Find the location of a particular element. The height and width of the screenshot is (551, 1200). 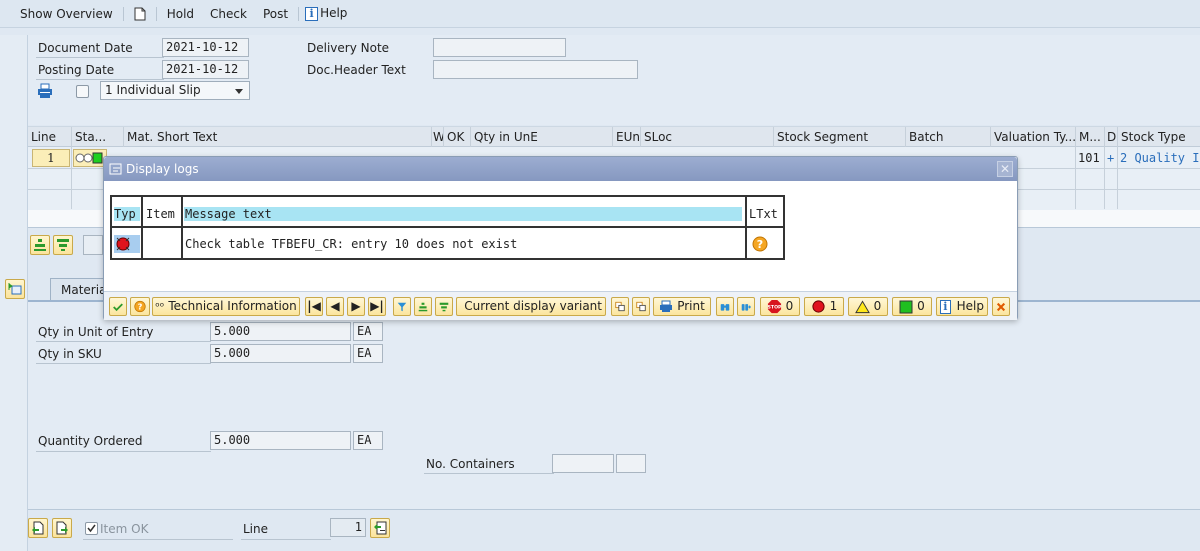

log-column-item: Item is located at coordinates (160, 214).